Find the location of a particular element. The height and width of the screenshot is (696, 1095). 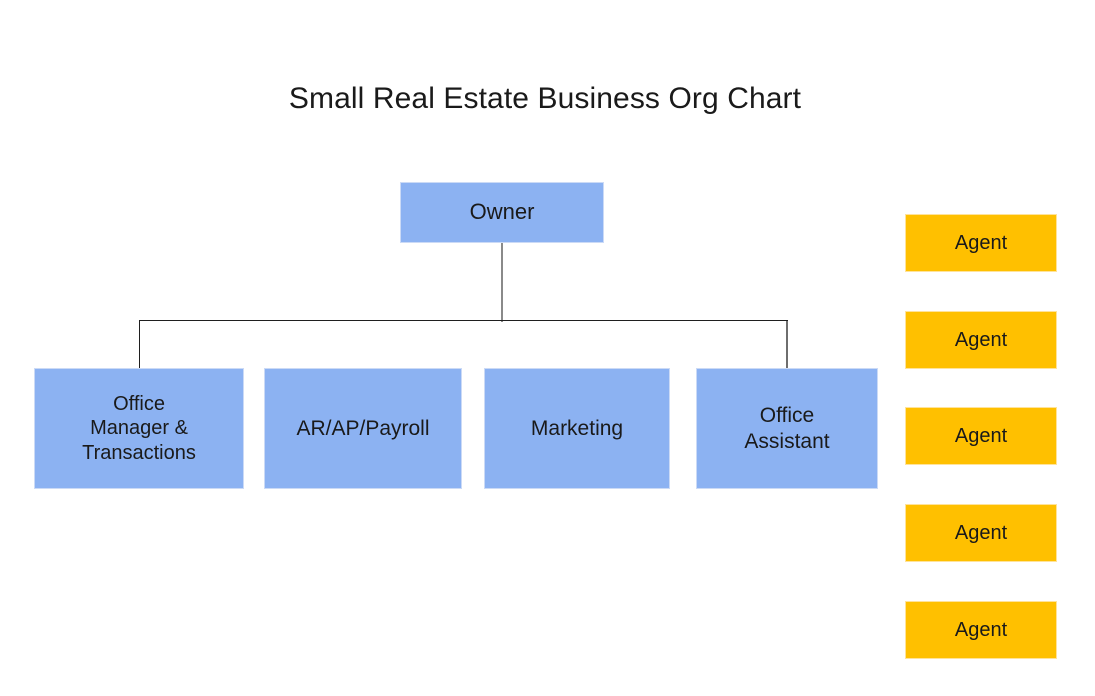

node-agent-4-label: Agent is located at coordinates (981, 532).